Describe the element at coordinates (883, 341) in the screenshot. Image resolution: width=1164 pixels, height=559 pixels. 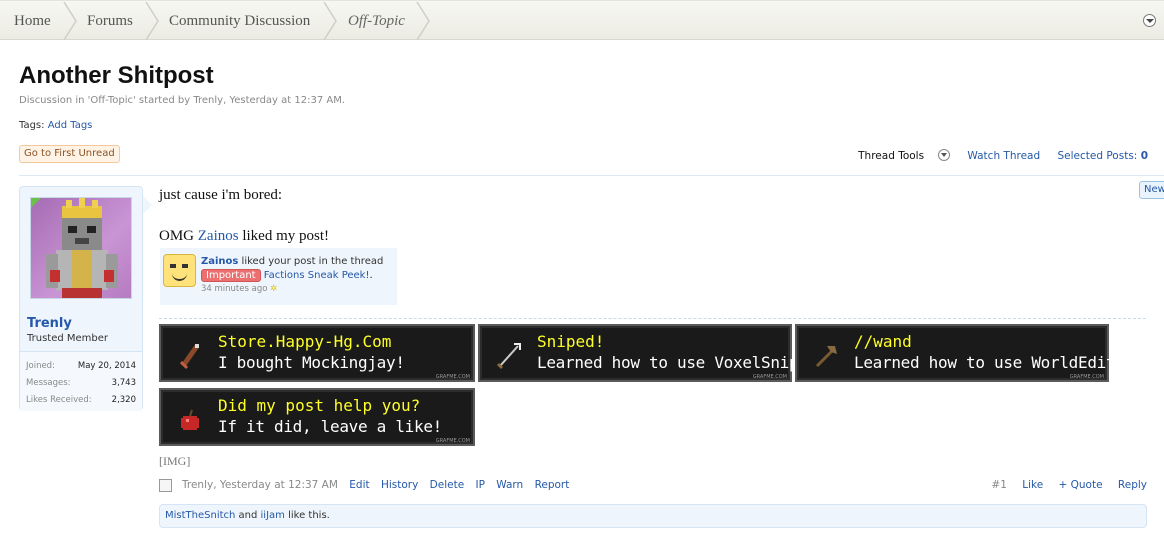
I see `achievement-title: //wand` at that location.